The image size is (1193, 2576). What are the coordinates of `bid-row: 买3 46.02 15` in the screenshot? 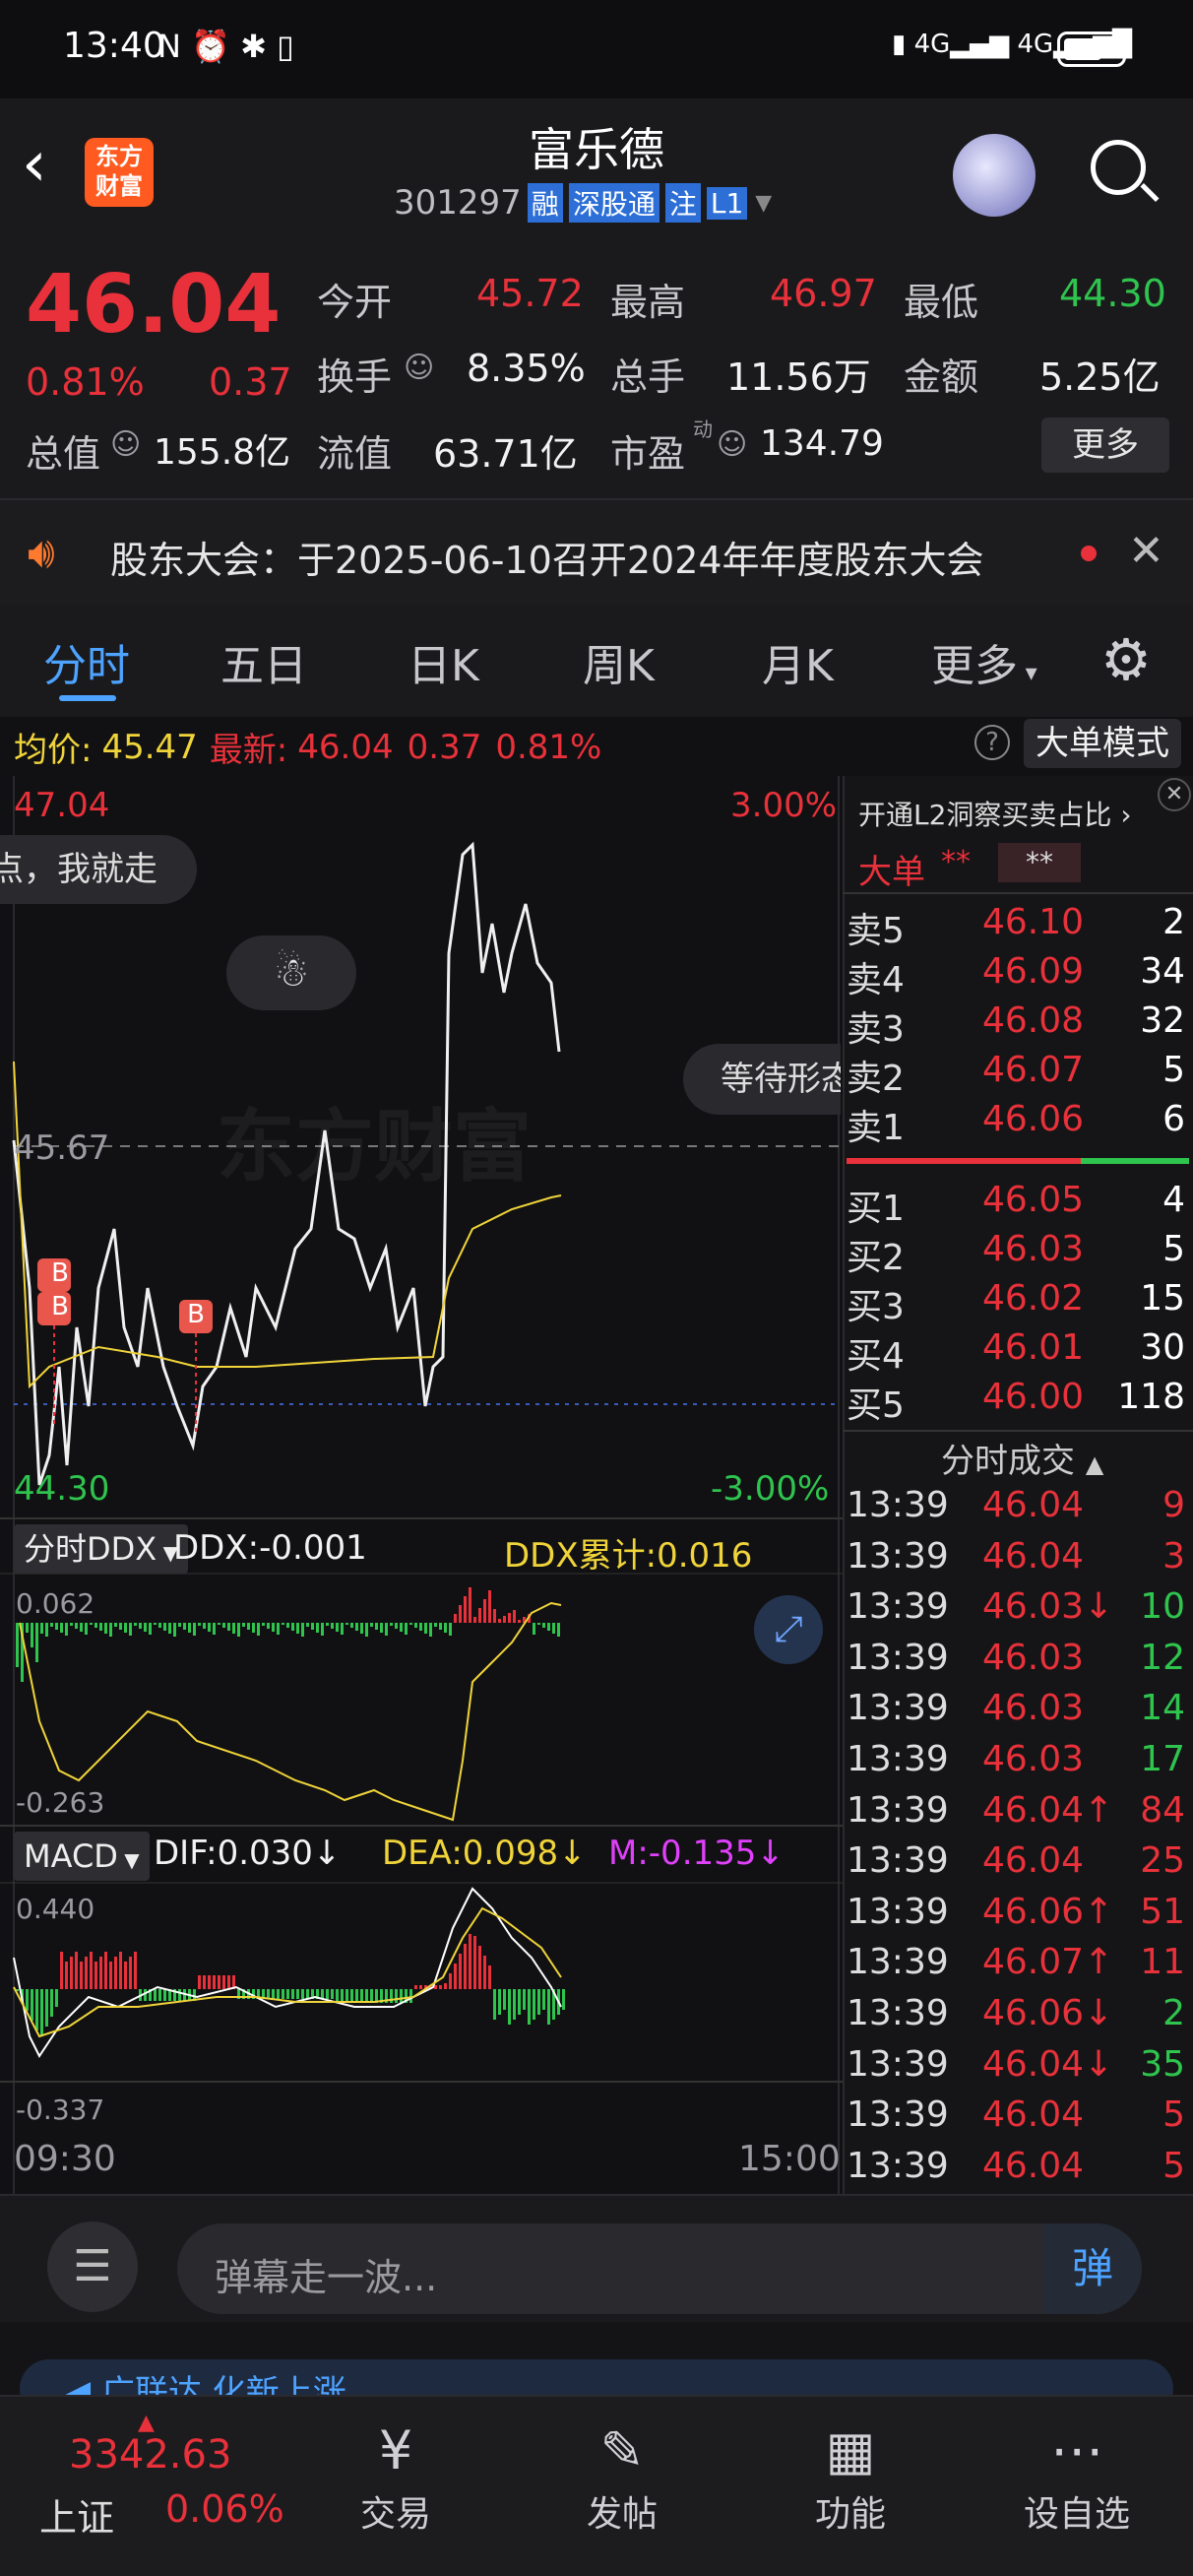 It's located at (1020, 1302).